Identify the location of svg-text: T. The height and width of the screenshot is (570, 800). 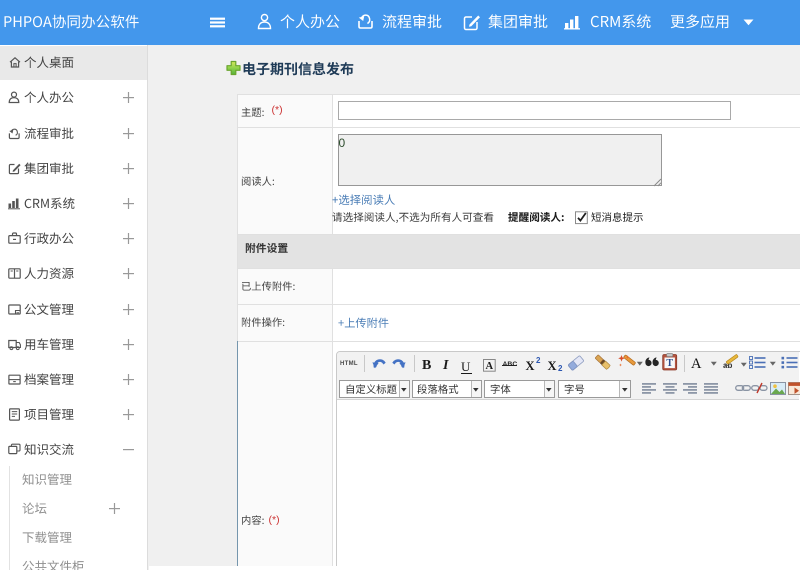
(669, 363).